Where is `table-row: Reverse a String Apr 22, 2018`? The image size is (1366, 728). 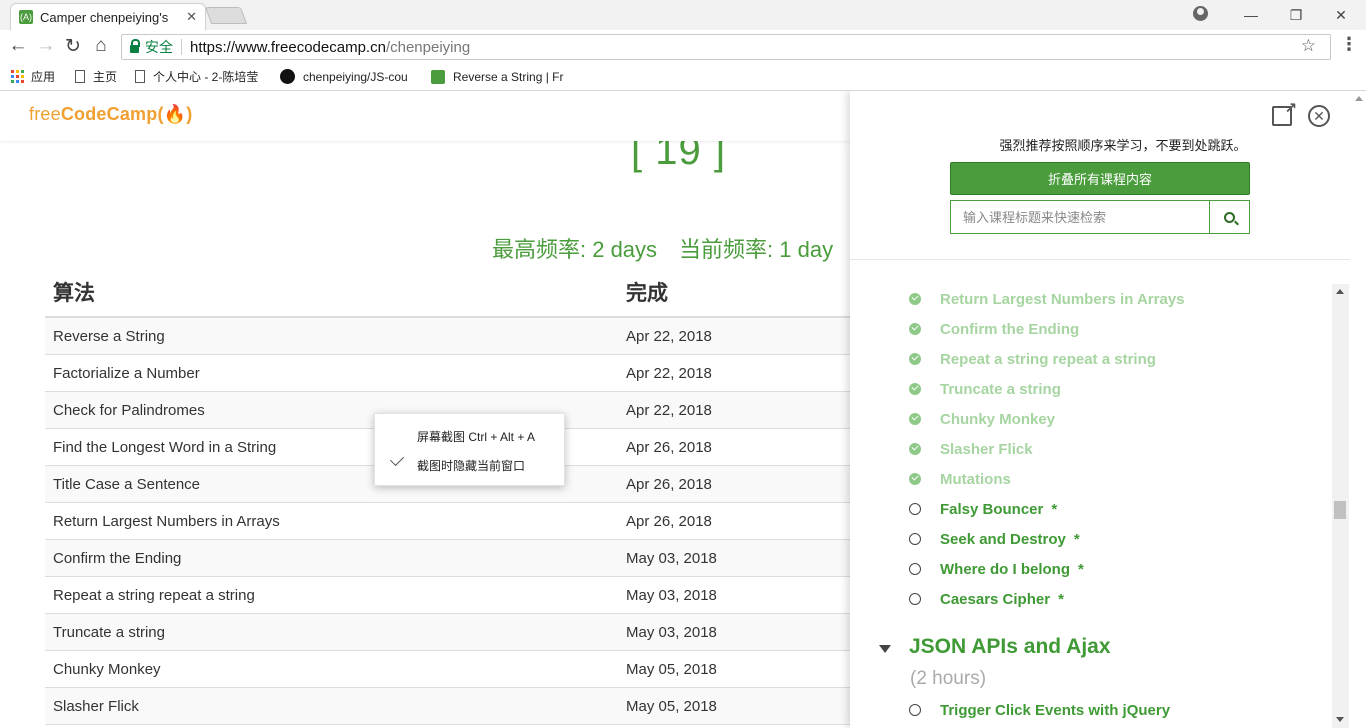 table-row: Reverse a String Apr 22, 2018 is located at coordinates (447, 336).